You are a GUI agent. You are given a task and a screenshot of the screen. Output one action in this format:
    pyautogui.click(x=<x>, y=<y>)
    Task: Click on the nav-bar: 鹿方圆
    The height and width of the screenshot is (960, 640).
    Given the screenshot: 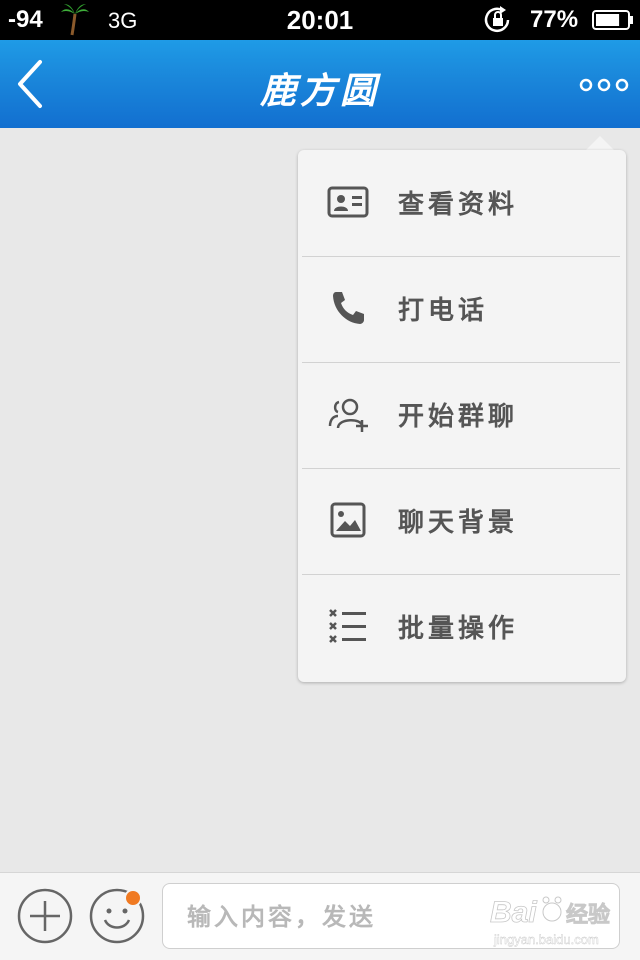 What is the action you would take?
    pyautogui.click(x=320, y=84)
    